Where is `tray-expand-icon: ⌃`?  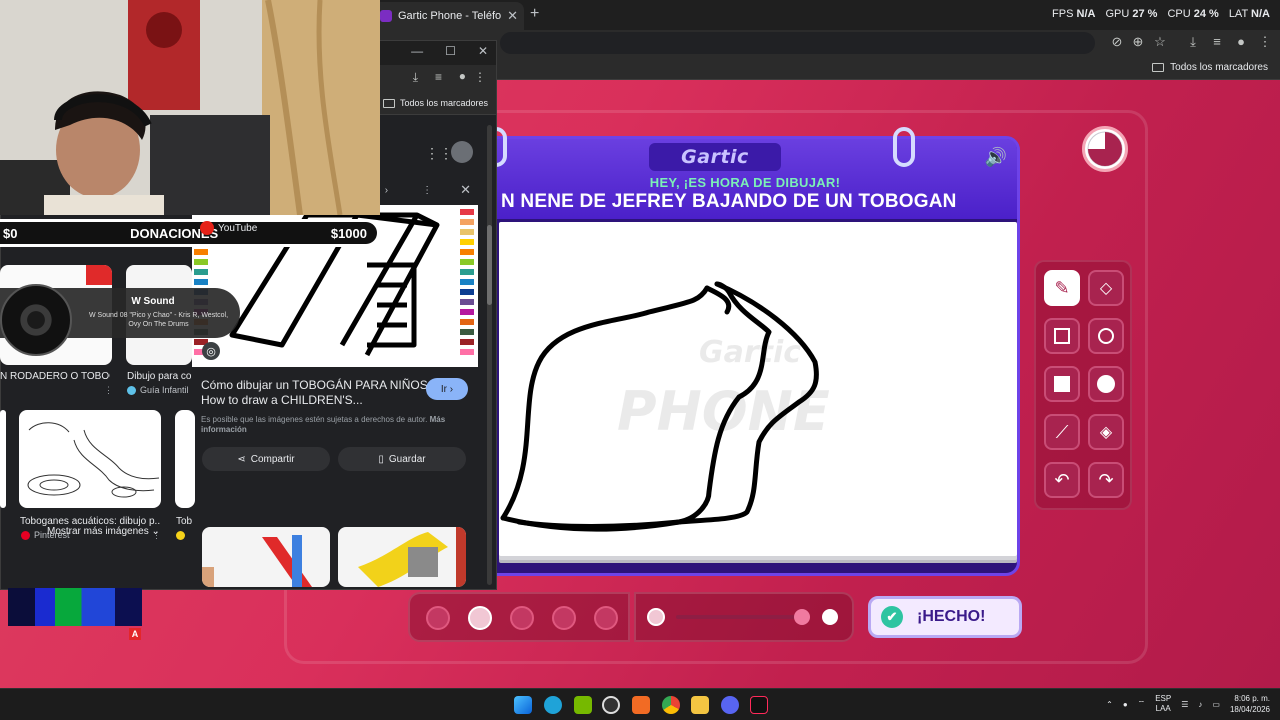
tray-expand-icon: ⌃ is located at coordinates (1109, 704).